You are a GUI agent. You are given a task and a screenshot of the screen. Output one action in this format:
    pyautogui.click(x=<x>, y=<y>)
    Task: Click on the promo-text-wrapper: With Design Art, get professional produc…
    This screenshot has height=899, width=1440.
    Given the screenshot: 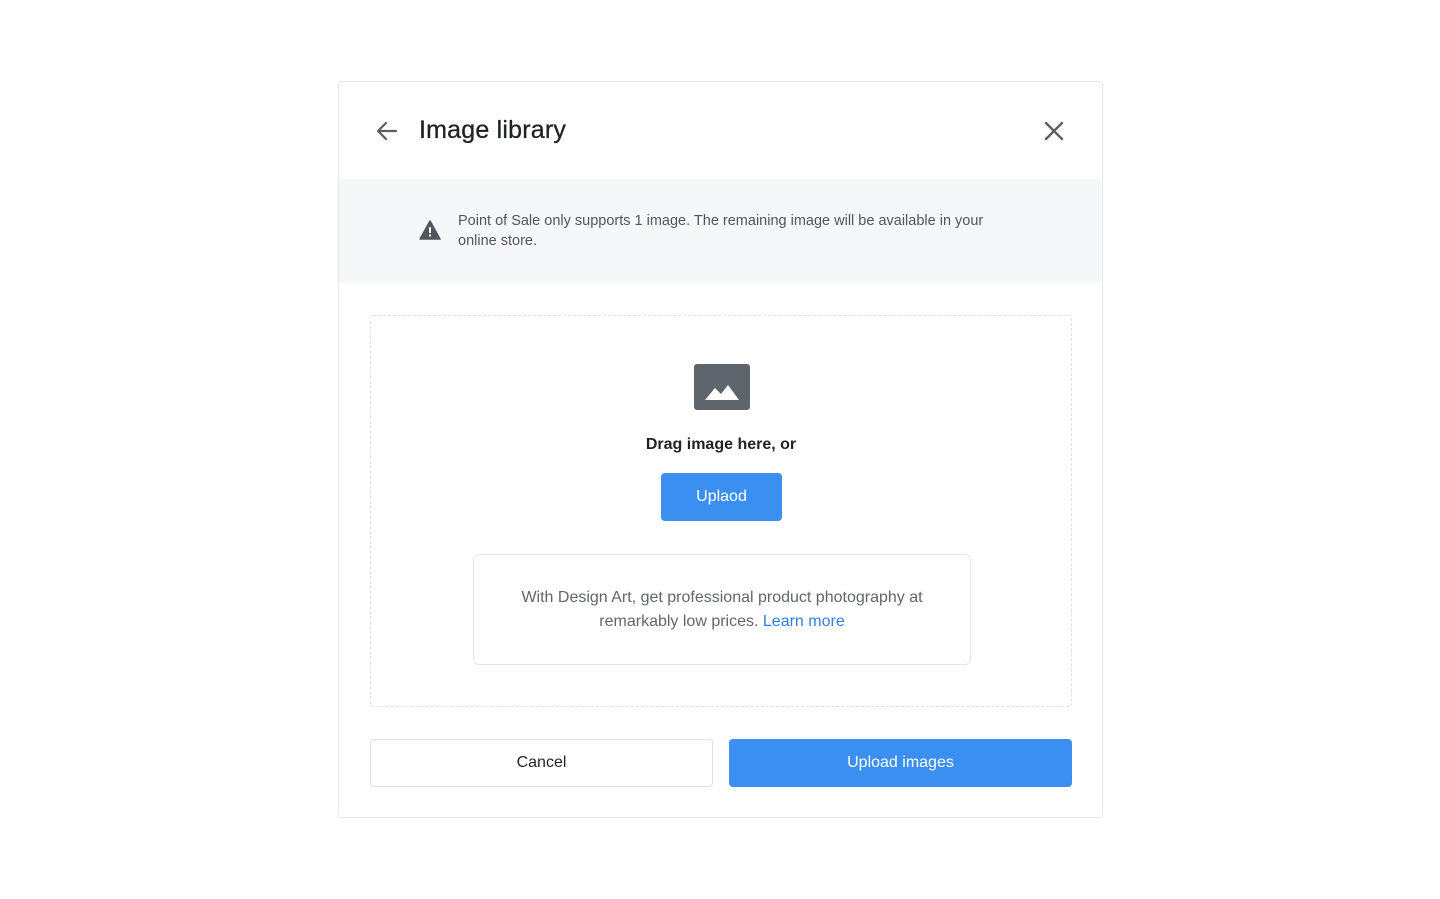 What is the action you would take?
    pyautogui.click(x=722, y=610)
    